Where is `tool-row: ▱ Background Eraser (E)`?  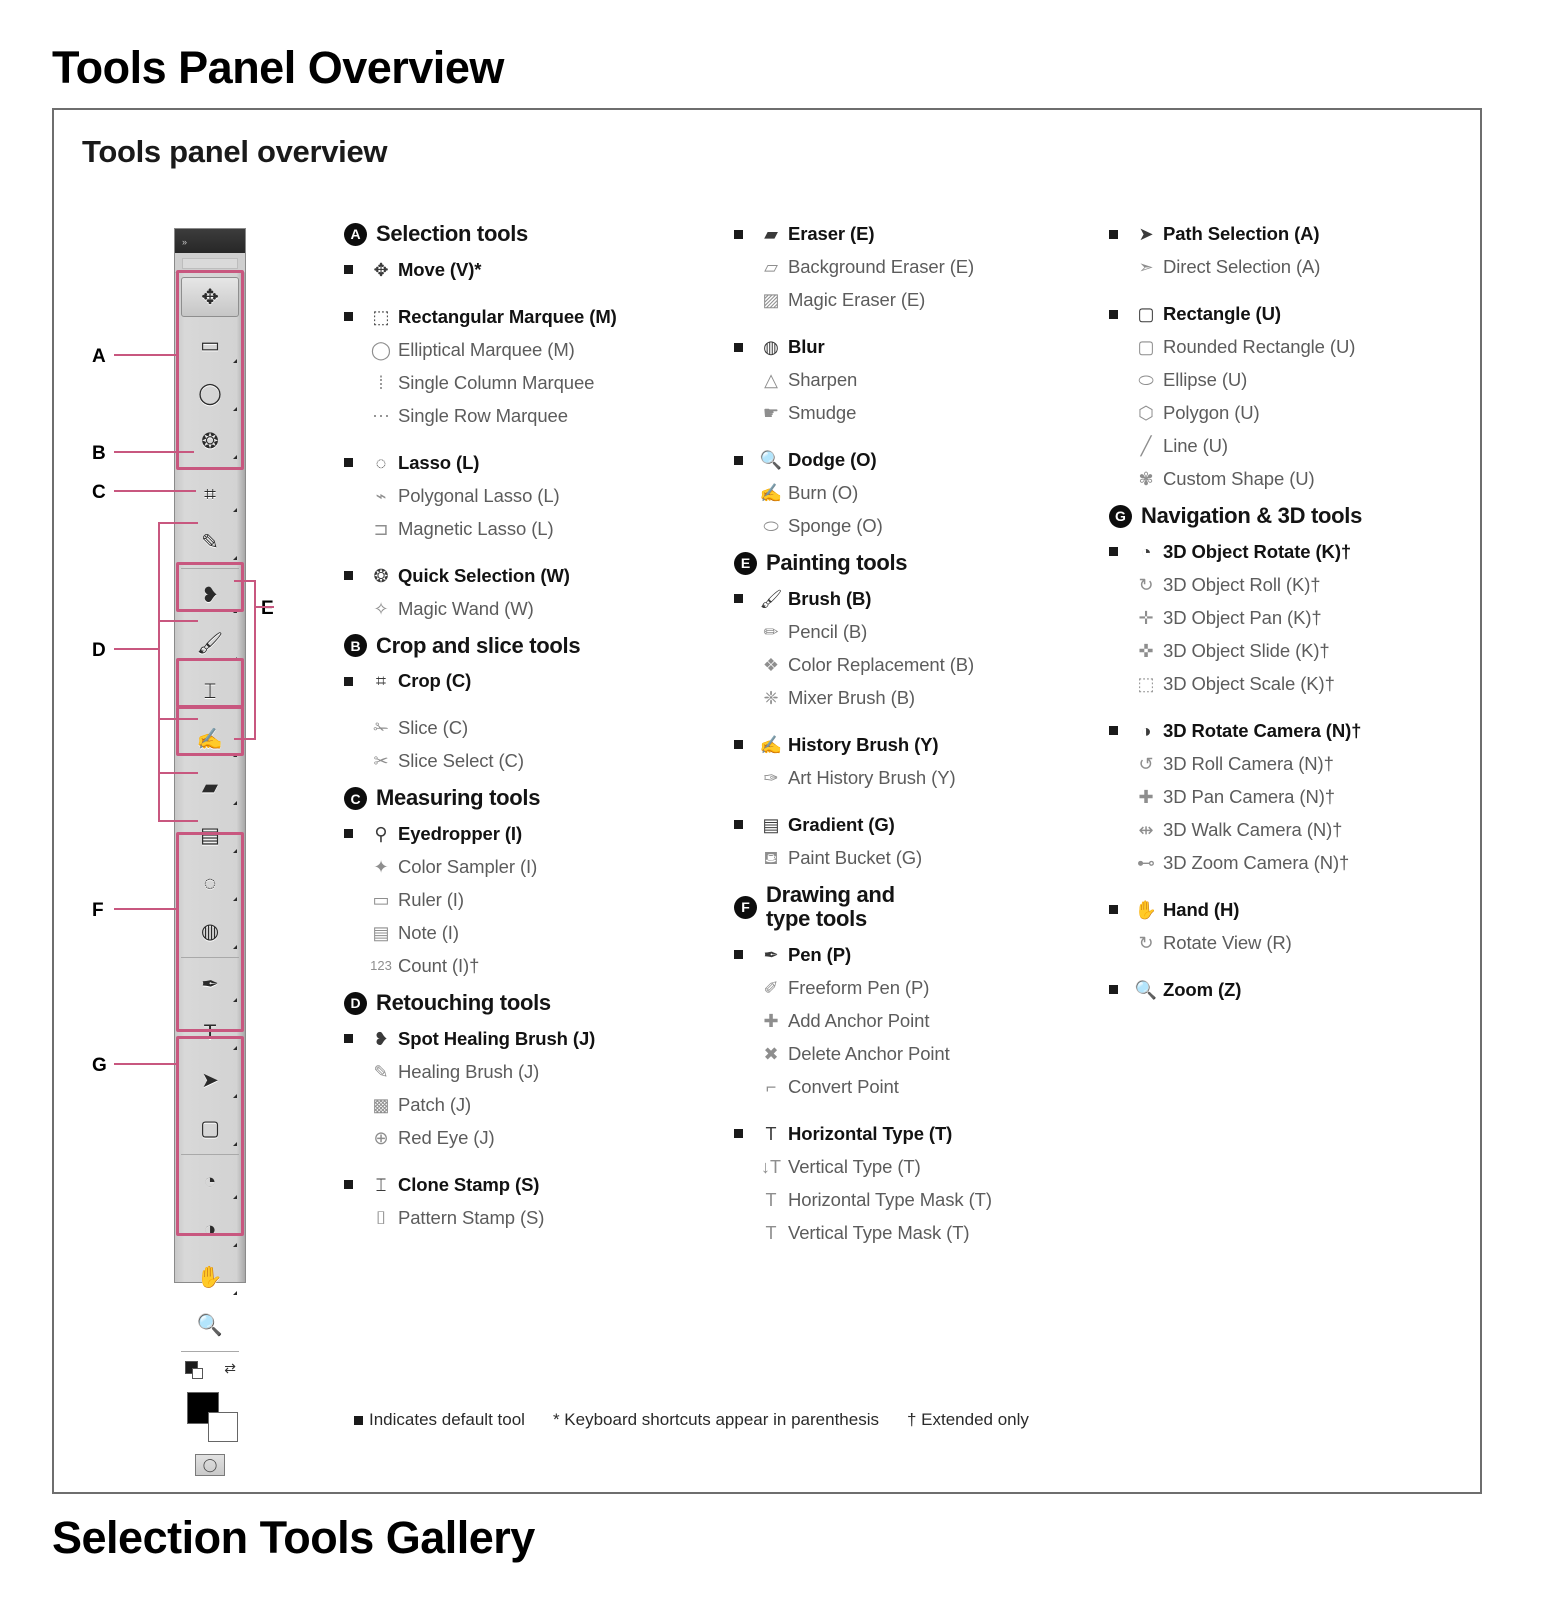
tool-row: ▱ Background Eraser (E) is located at coordinates (906, 271).